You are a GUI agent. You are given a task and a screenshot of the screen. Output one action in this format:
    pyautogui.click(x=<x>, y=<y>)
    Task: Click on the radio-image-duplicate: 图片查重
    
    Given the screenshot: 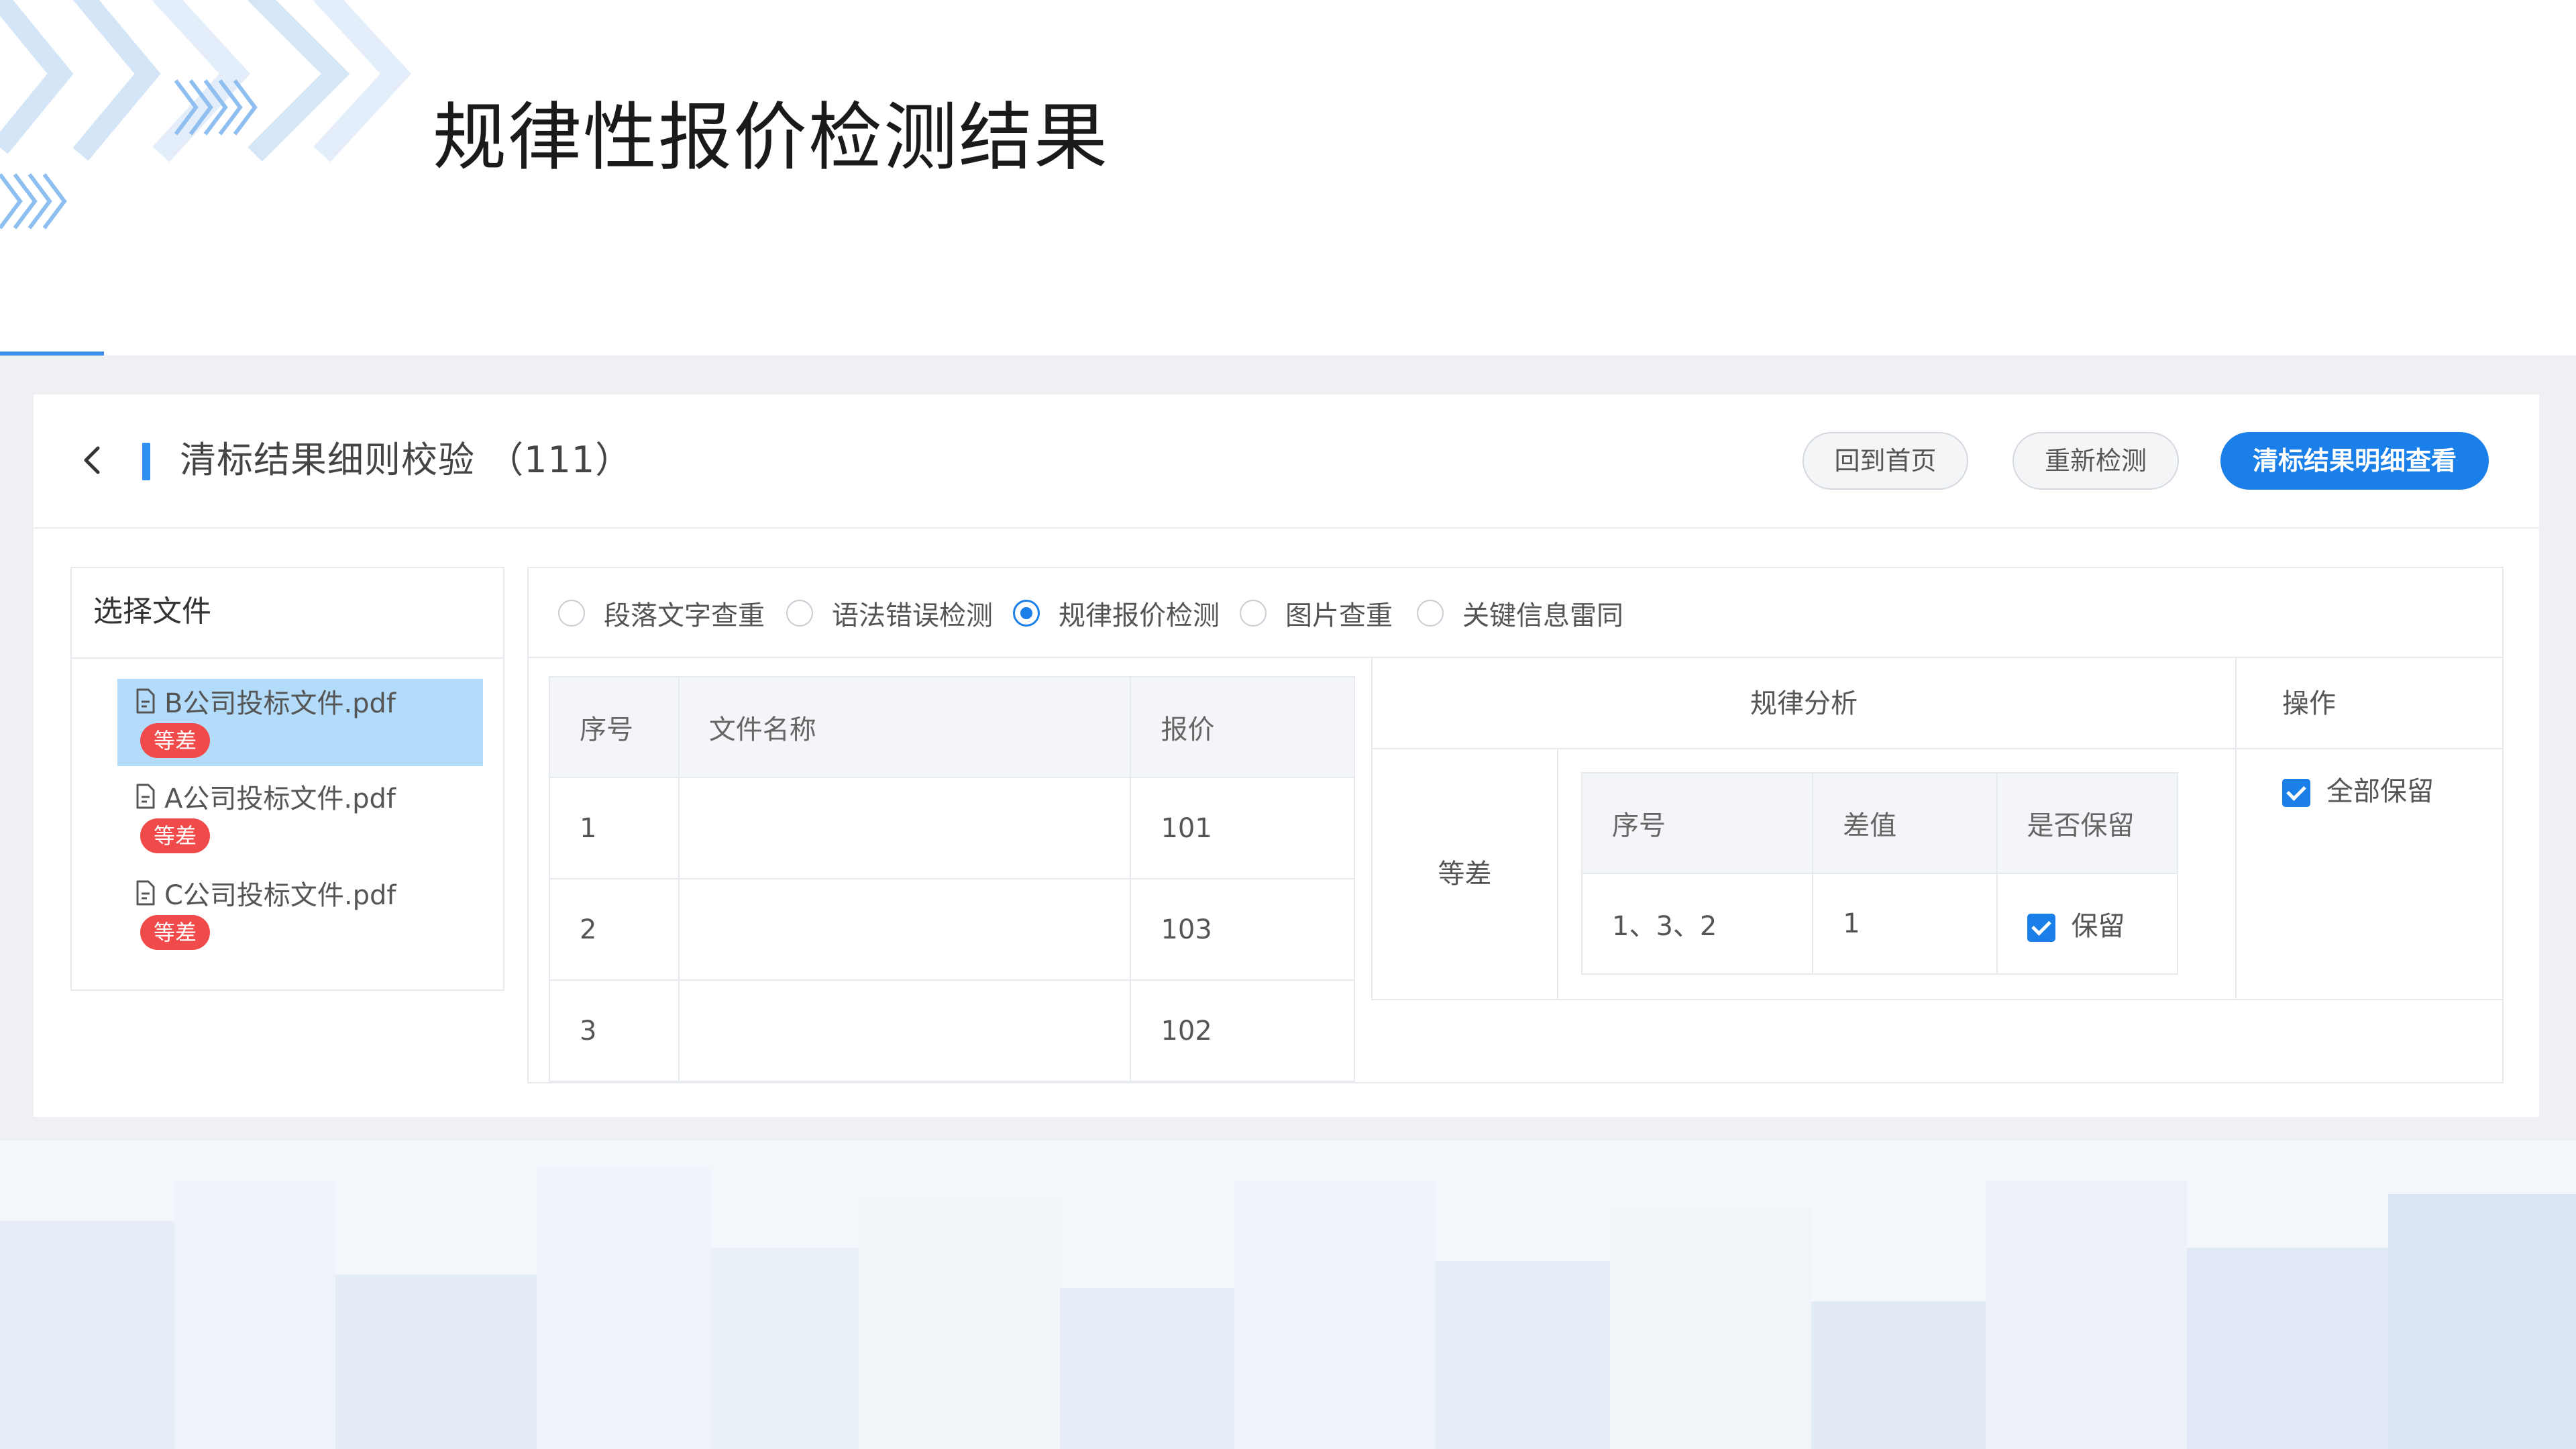 What is the action you would take?
    pyautogui.click(x=1316, y=613)
    